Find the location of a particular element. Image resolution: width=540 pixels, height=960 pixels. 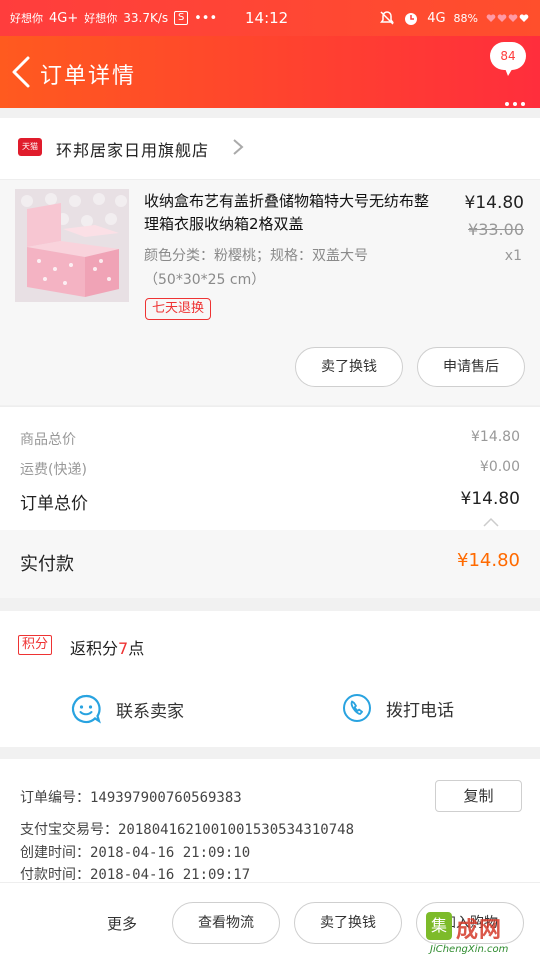

chevron-up-icon is located at coordinates (491, 522).